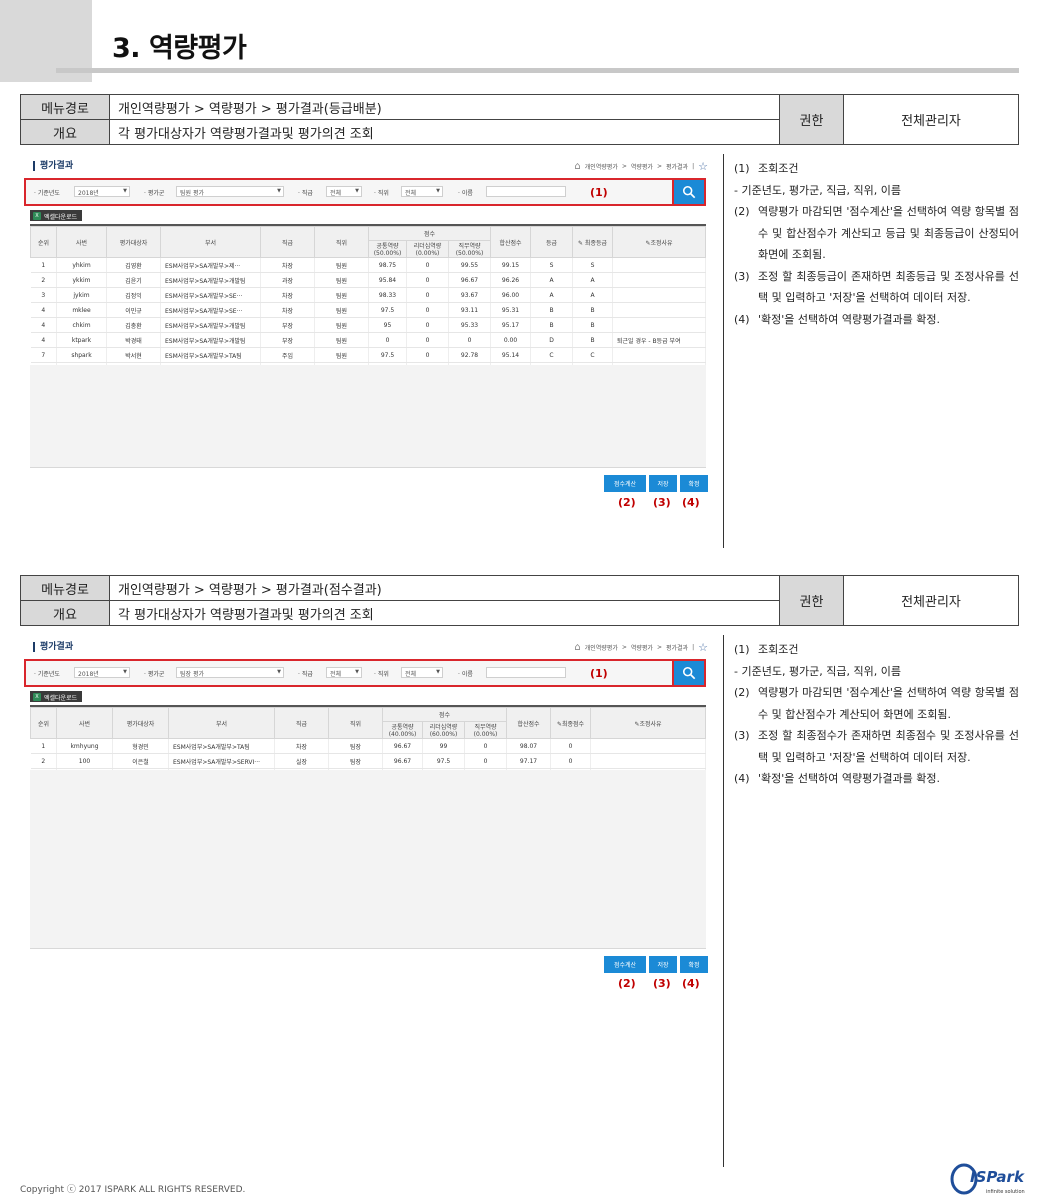 This screenshot has width=1040, height=1204. I want to click on marker-2: (2), so click(627, 983).